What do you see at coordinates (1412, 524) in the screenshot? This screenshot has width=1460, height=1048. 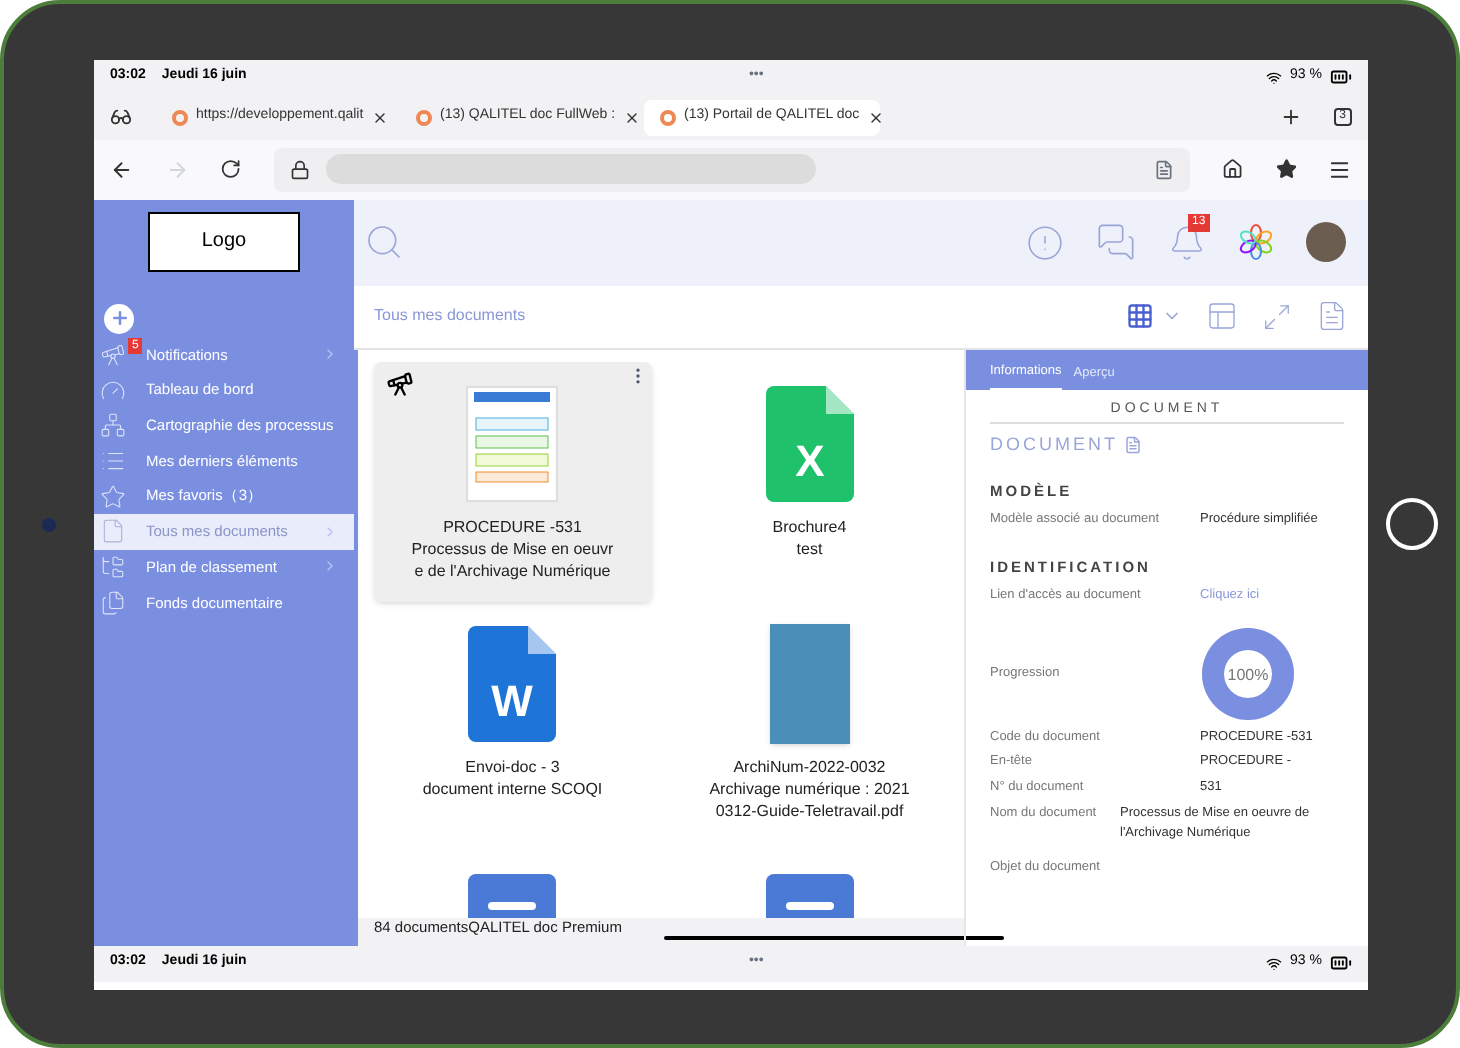 I see `home-button` at bounding box center [1412, 524].